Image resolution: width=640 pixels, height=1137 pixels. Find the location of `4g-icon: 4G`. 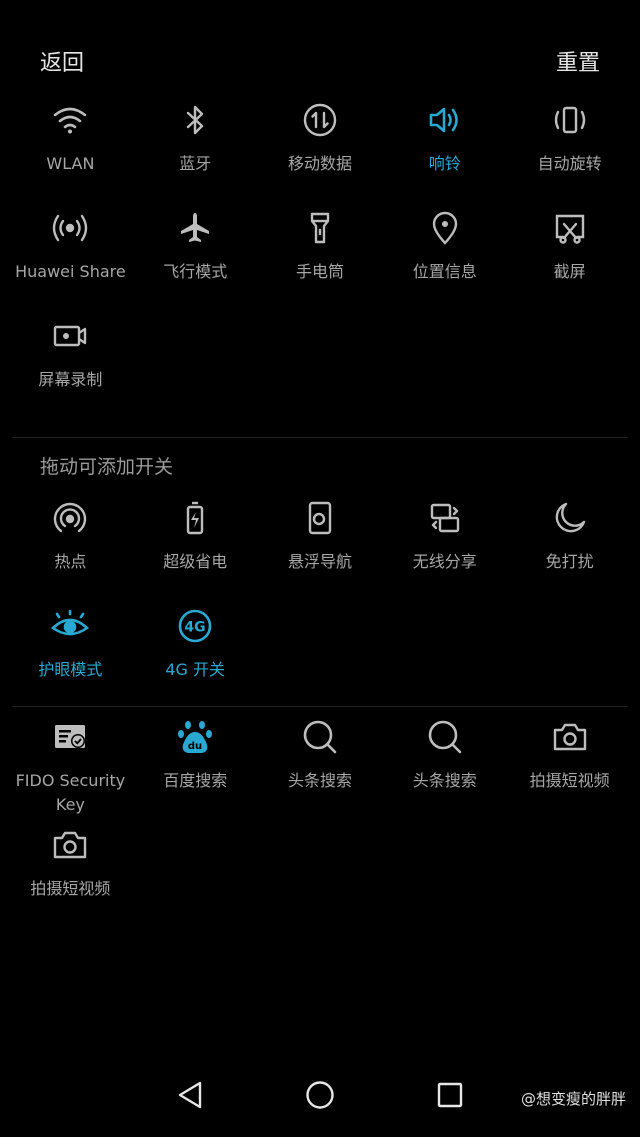

4g-icon: 4G is located at coordinates (195, 626).